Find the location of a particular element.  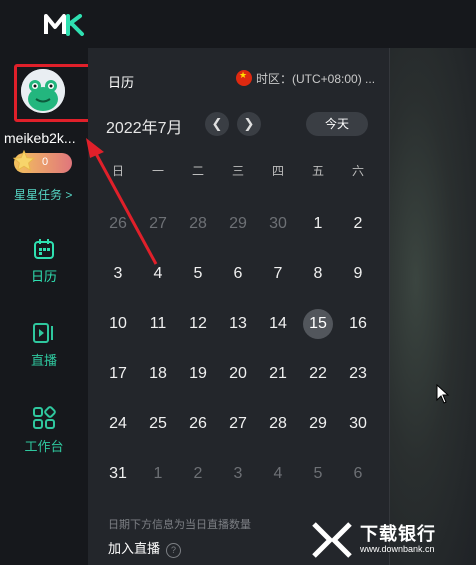

calendar-day-number: 29 is located at coordinates (318, 423).